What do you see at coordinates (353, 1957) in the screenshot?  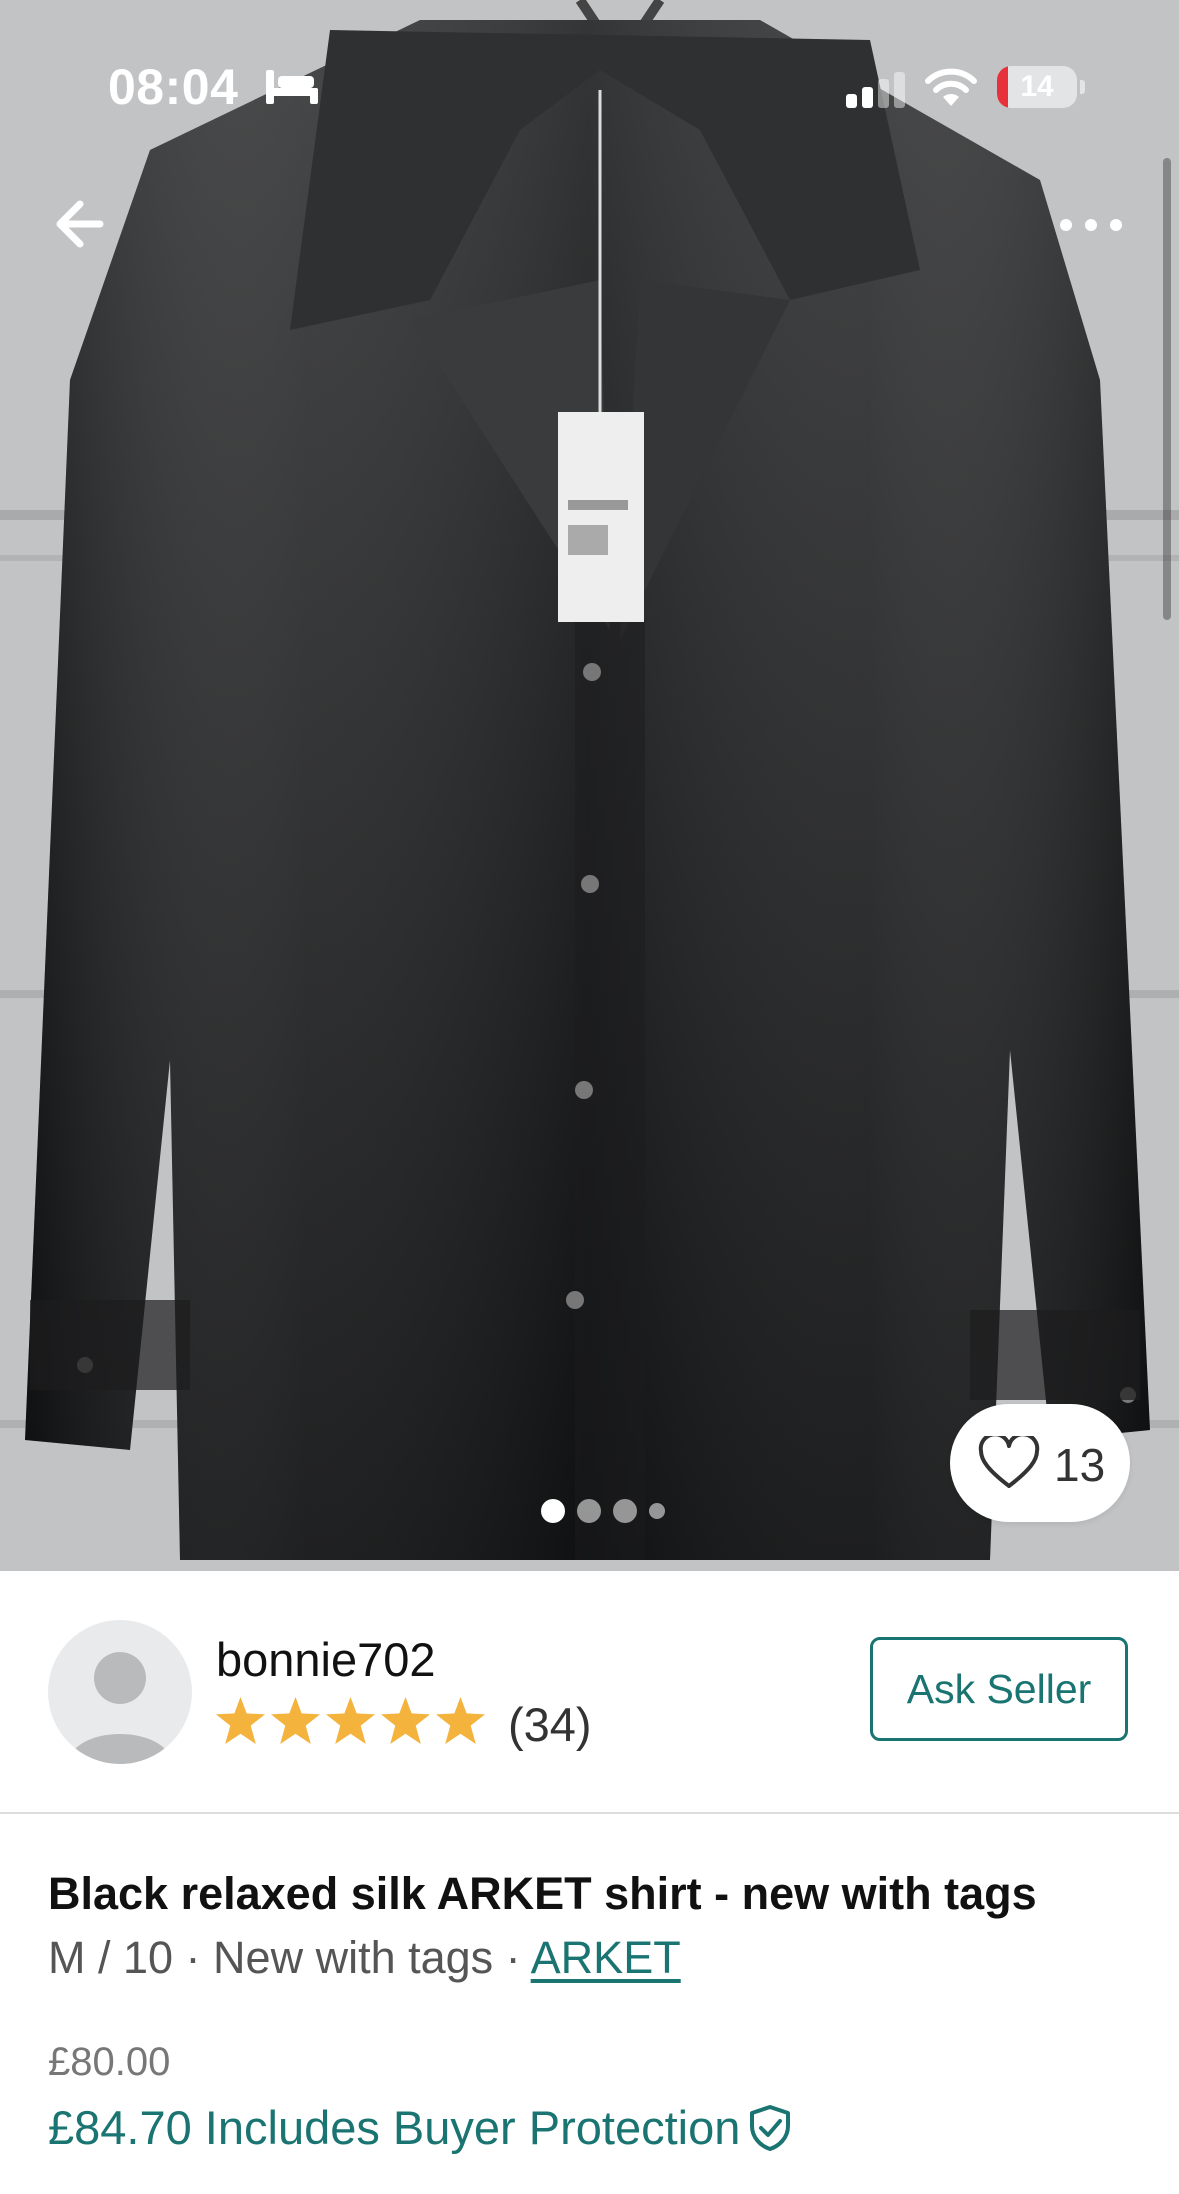 I see `item-condition: New with tags` at bounding box center [353, 1957].